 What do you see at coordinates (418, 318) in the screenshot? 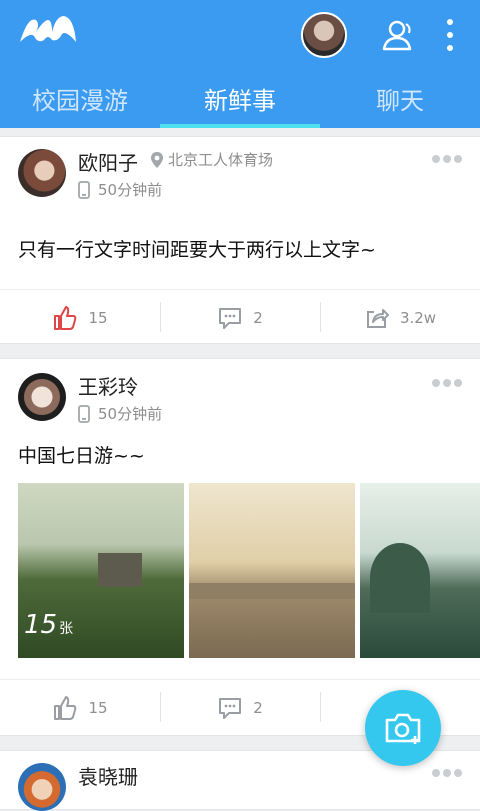
I see `share-count: 3.2w` at bounding box center [418, 318].